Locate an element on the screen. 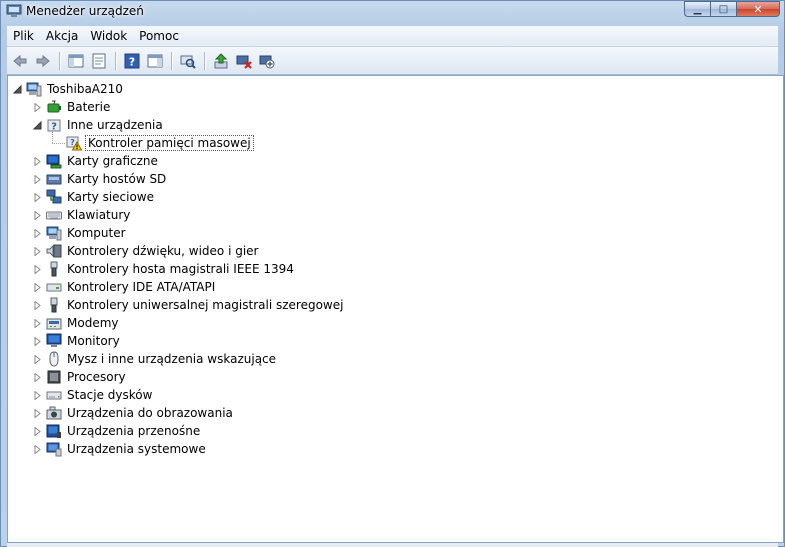  processor-icon is located at coordinates (54, 377).